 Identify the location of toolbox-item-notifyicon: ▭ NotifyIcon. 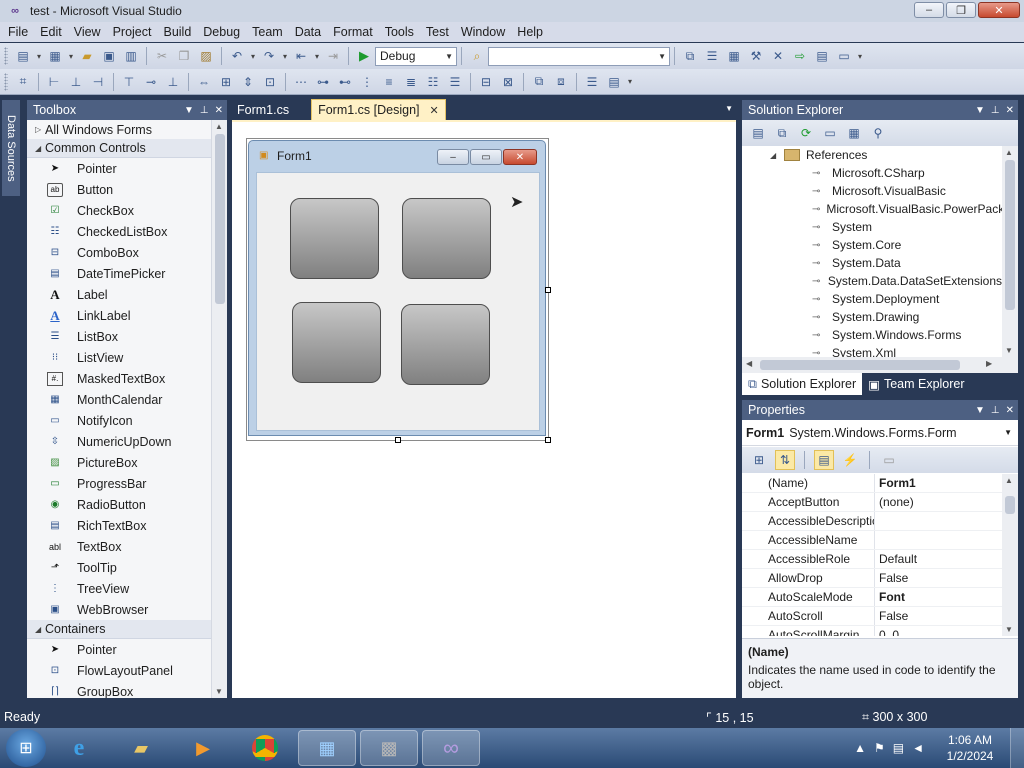
(119, 420).